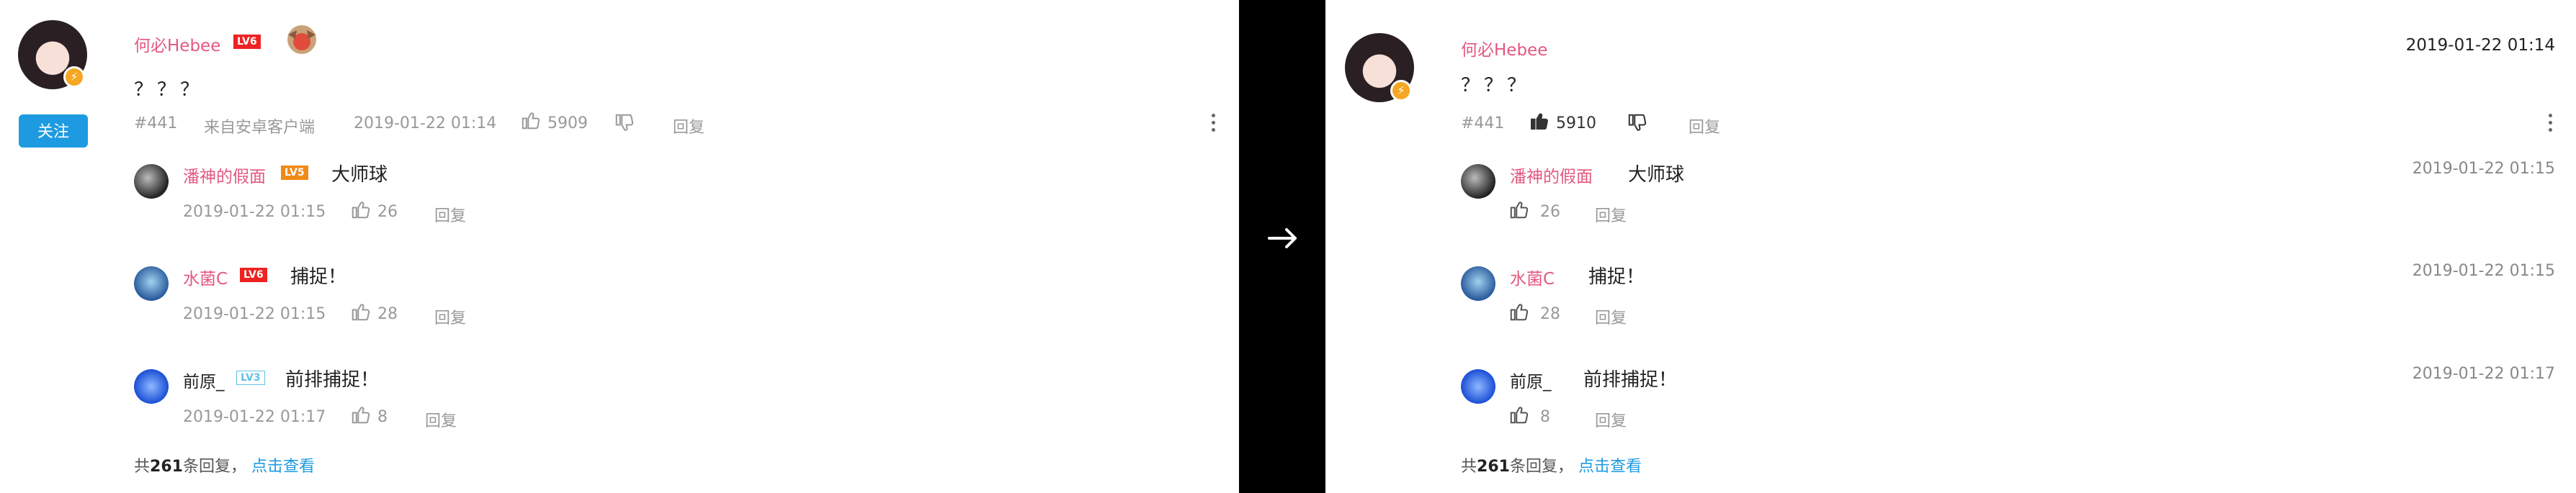 The height and width of the screenshot is (493, 2576). What do you see at coordinates (1576, 123) in the screenshot?
I see `like-count: 5910` at bounding box center [1576, 123].